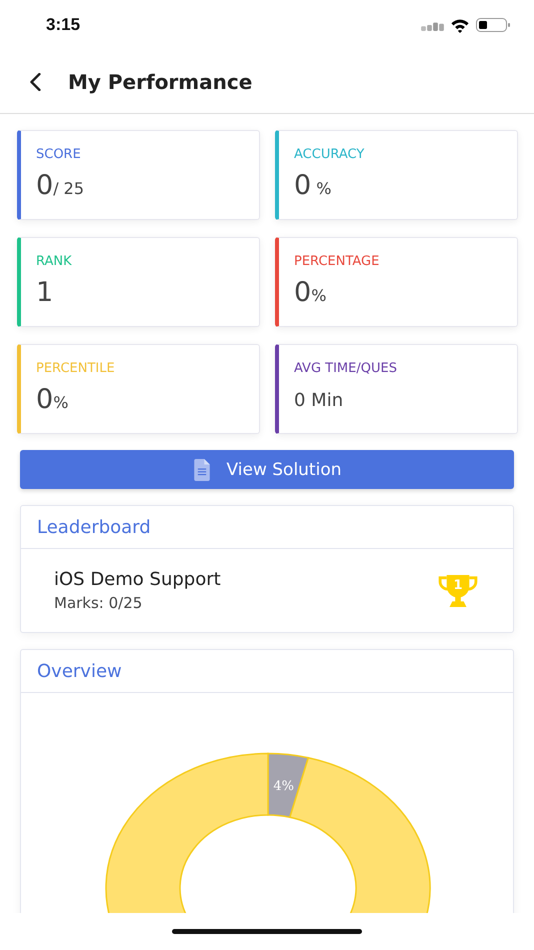 This screenshot has height=950, width=534. I want to click on stat-label: RANK, so click(54, 261).